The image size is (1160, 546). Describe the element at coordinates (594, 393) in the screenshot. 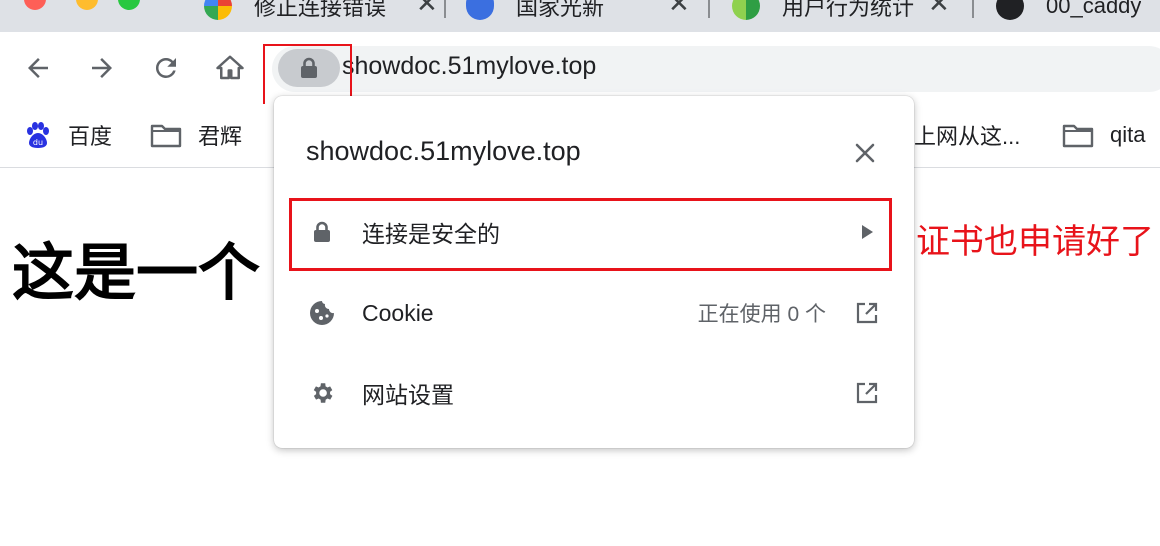

I see `site-settings-row: 网站设置` at that location.